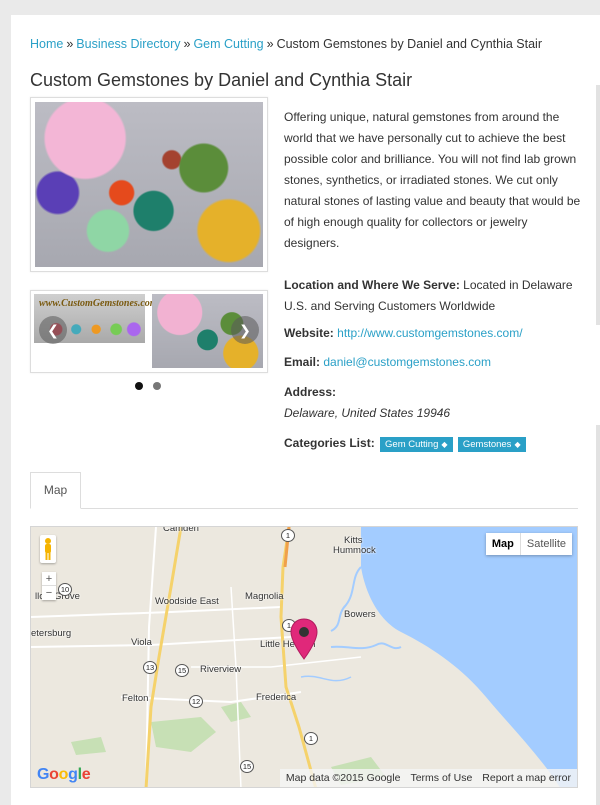  Describe the element at coordinates (412, 444) in the screenshot. I see `category-tag-label: Gem Cutting` at that location.